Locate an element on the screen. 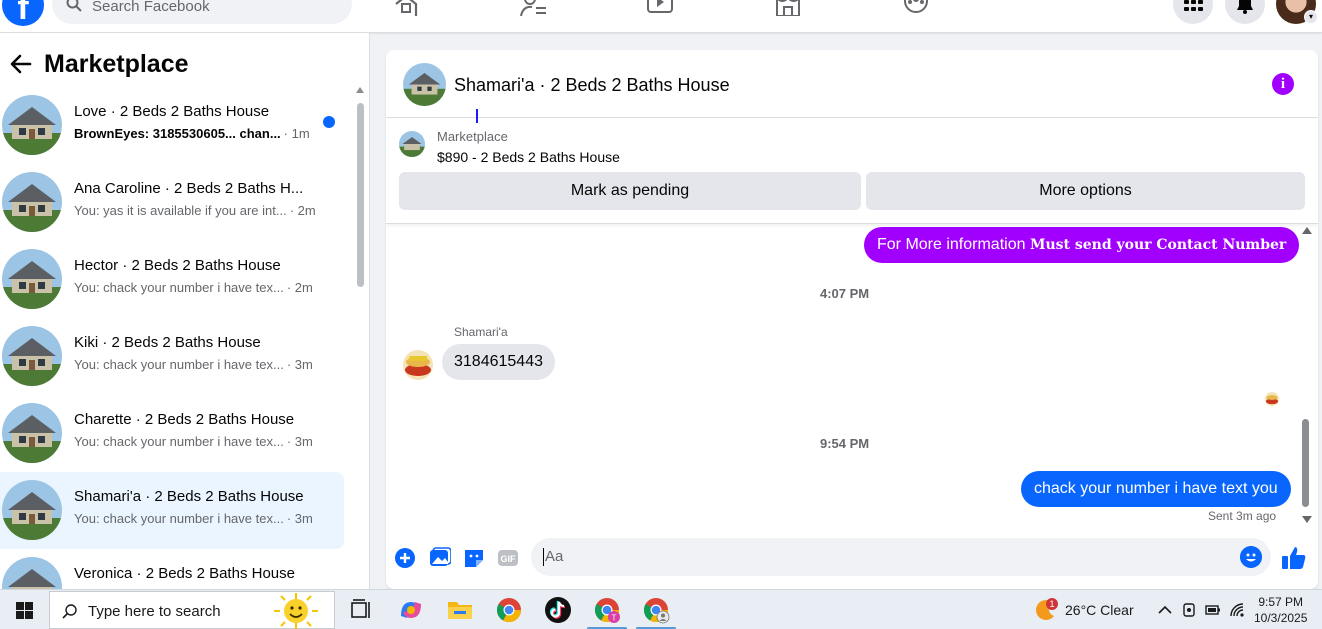 This screenshot has height=629, width=1322. svg-text: GIF is located at coordinates (509, 559).